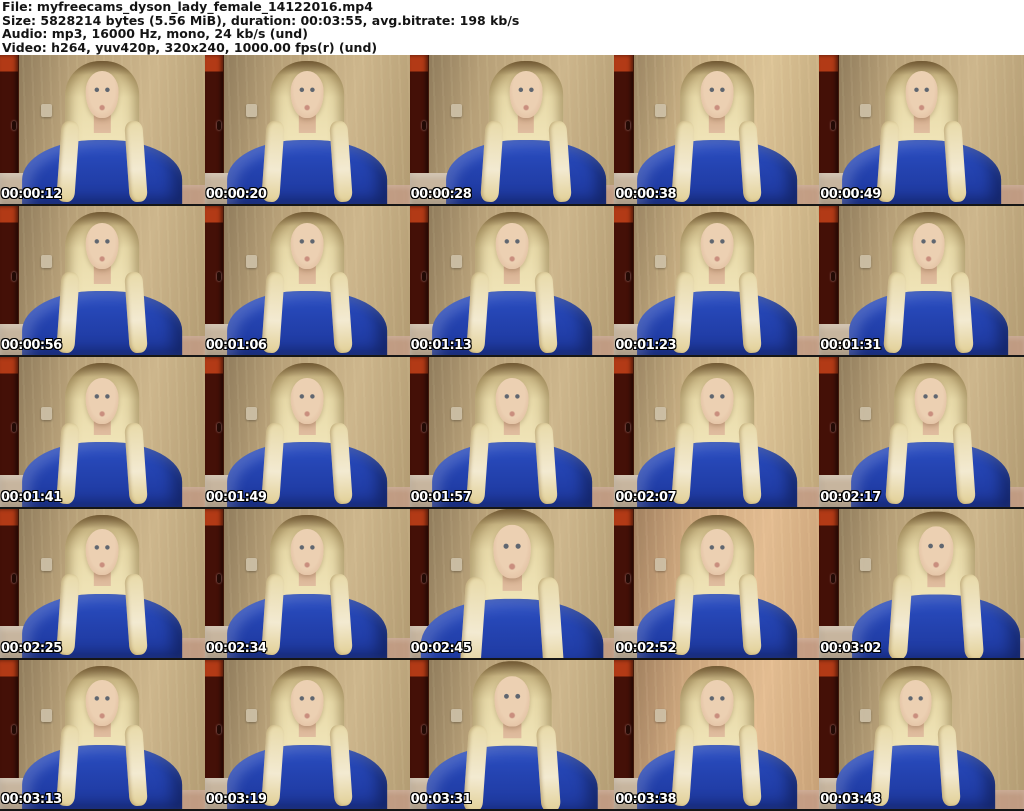  I want to click on video-thumbnail: 00:03:48, so click(921, 735).